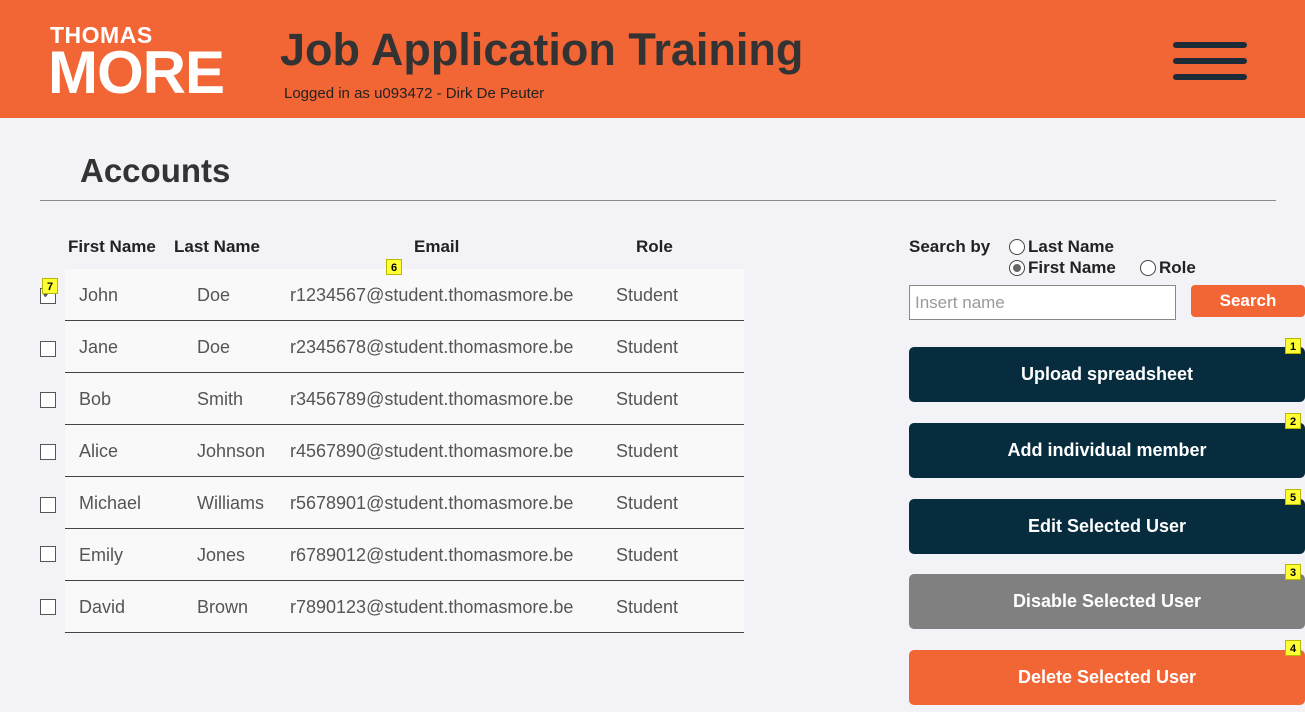 This screenshot has height=712, width=1305. Describe the element at coordinates (99, 451) in the screenshot. I see `cell-first-name: Alice` at that location.